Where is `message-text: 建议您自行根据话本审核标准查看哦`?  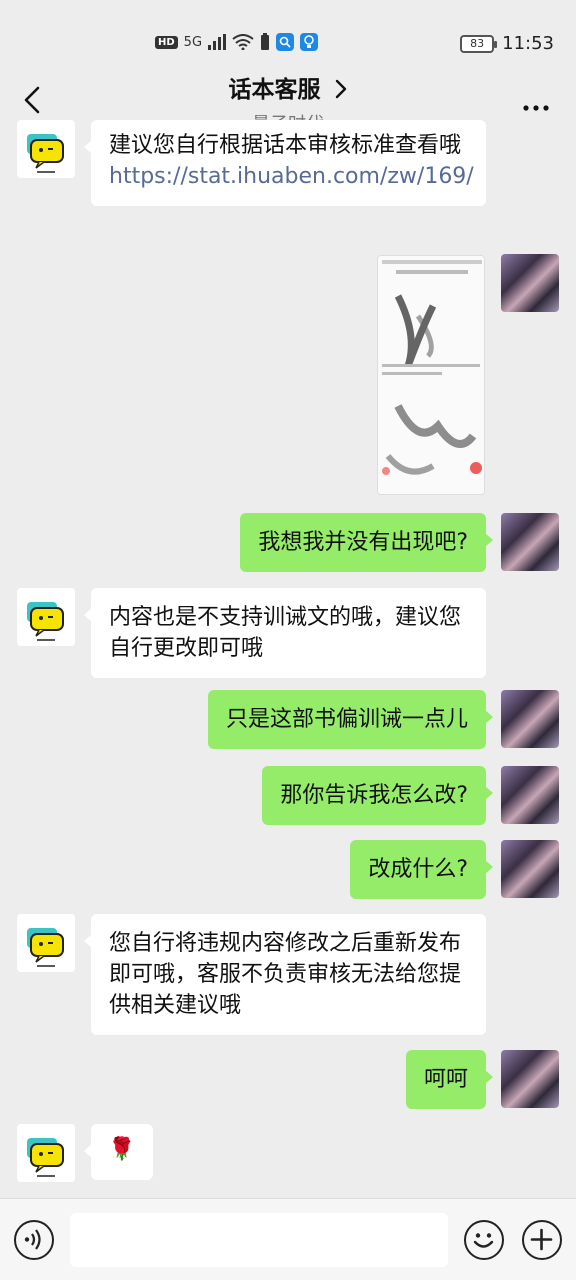
message-text: 建议您自行根据话本审核标准查看哦 is located at coordinates (285, 145).